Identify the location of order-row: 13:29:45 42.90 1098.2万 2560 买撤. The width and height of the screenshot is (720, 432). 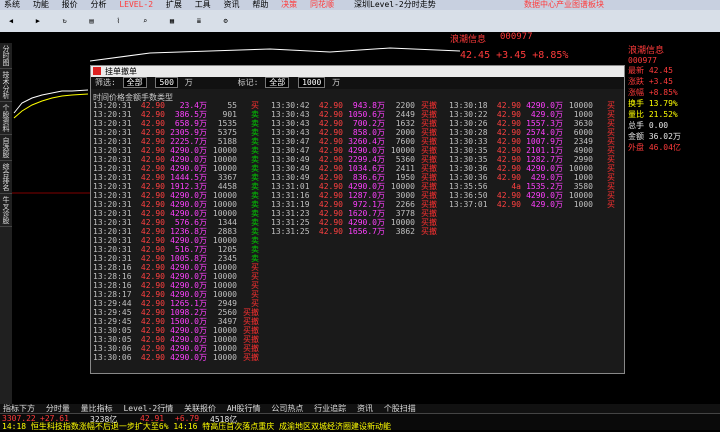
(178, 312).